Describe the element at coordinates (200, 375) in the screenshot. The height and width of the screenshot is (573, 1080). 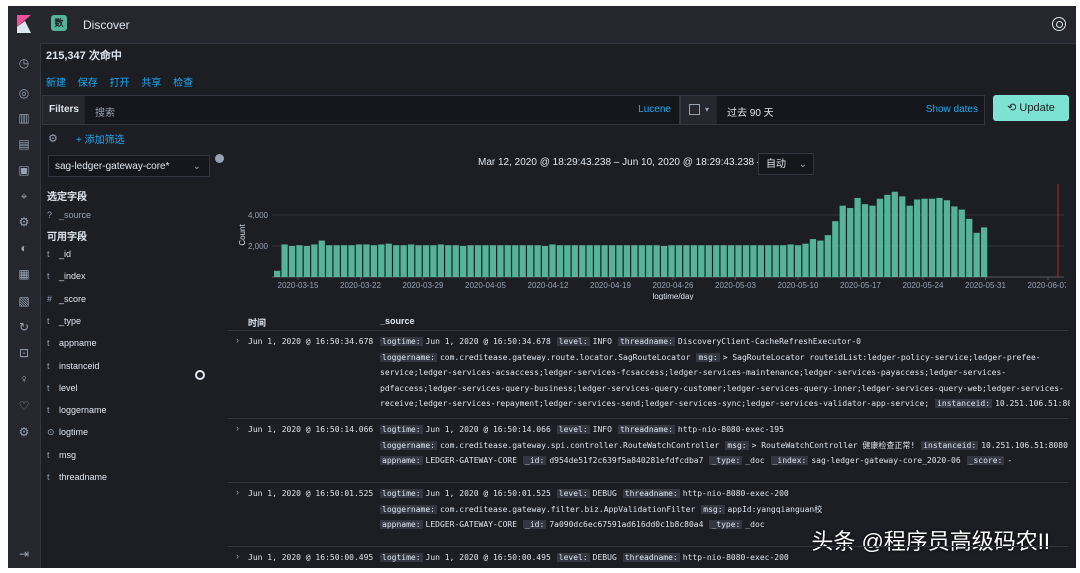
I see `field-settings-icon` at that location.